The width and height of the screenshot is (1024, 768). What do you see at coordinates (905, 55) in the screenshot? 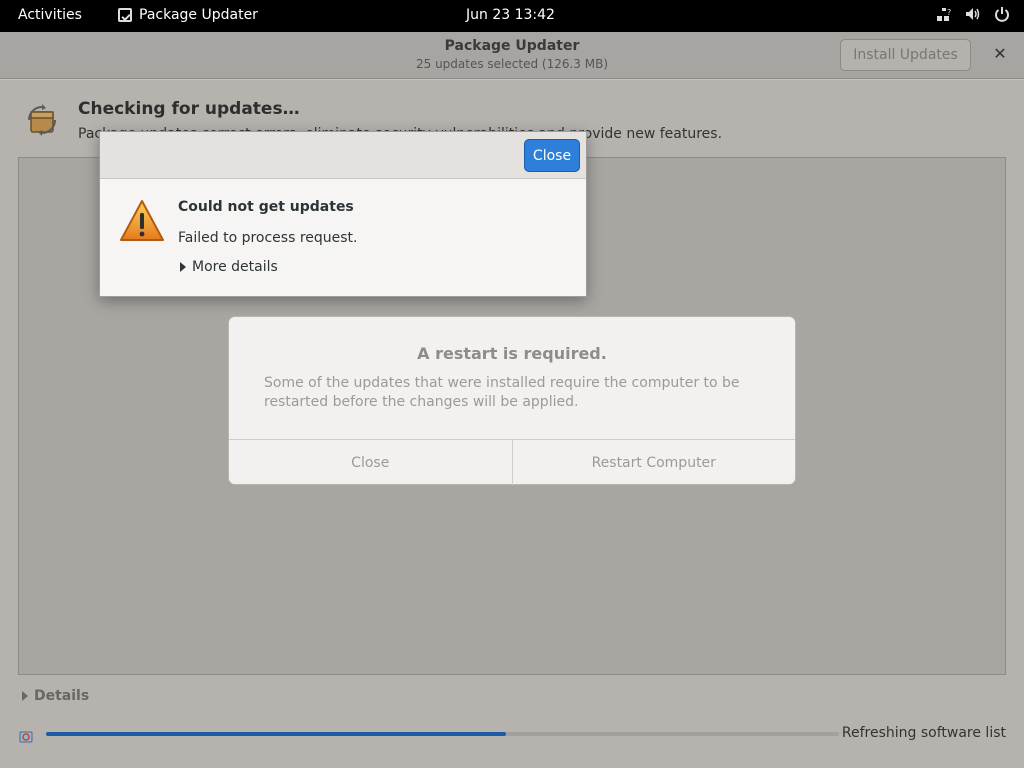
I see `install-updates-button: Install Updates` at bounding box center [905, 55].